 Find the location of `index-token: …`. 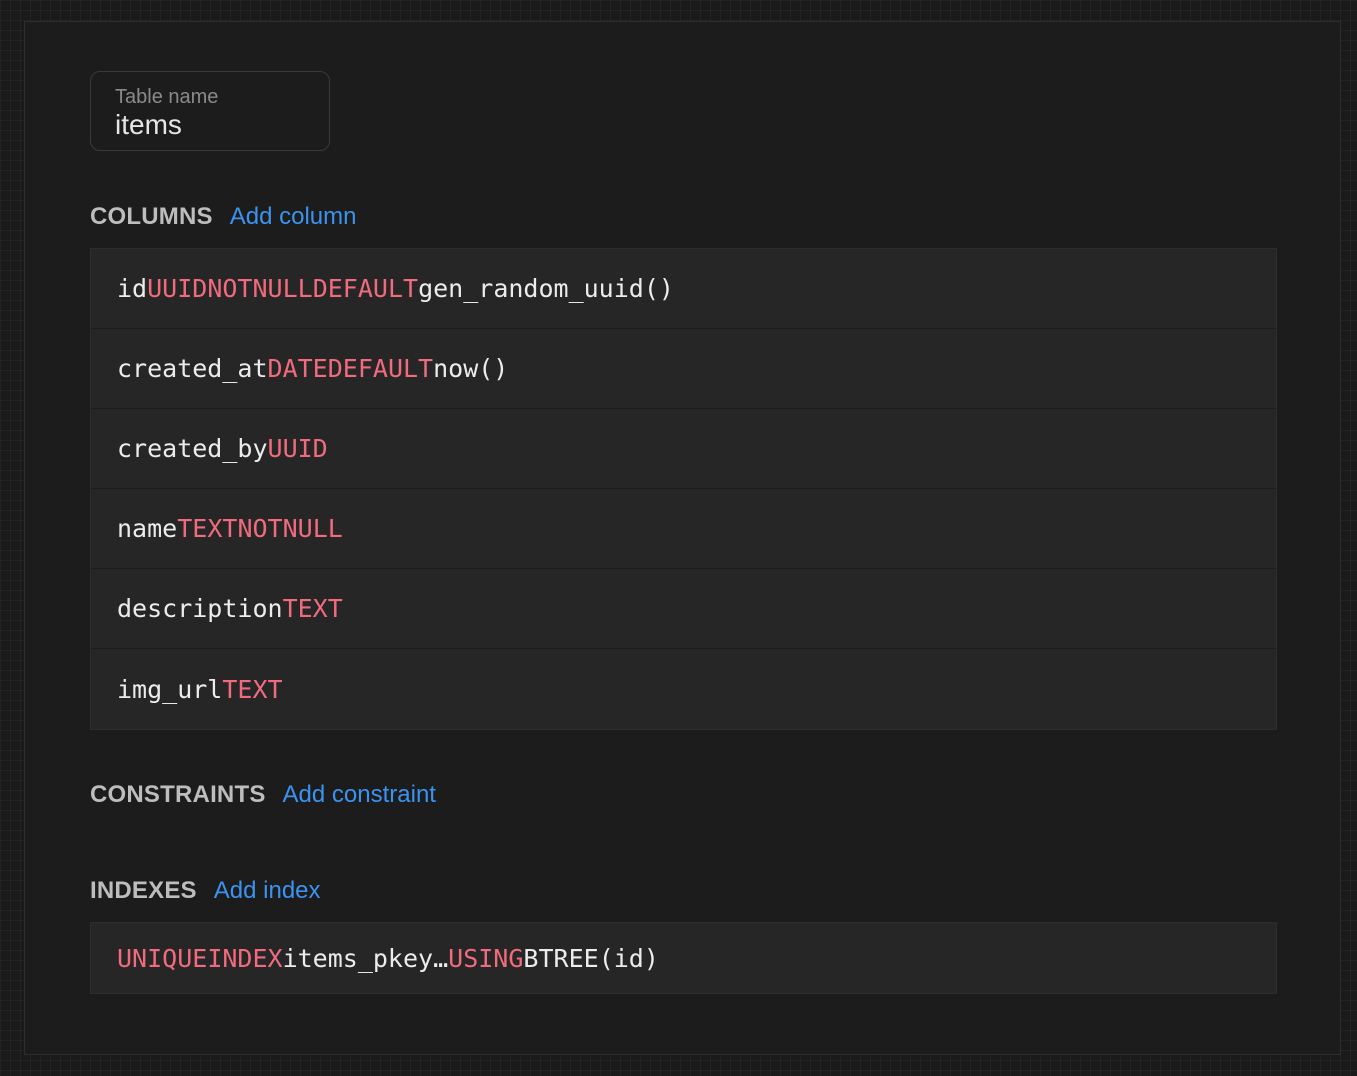

index-token: … is located at coordinates (441, 958).